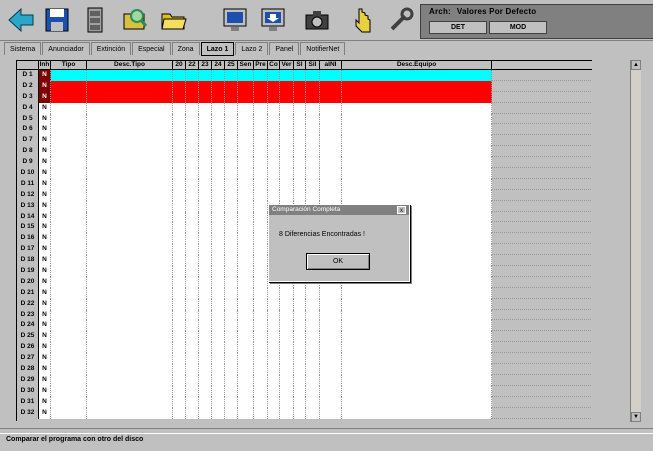 The image size is (653, 451). What do you see at coordinates (135, 20) in the screenshot?
I see `folder-search-icon` at bounding box center [135, 20].